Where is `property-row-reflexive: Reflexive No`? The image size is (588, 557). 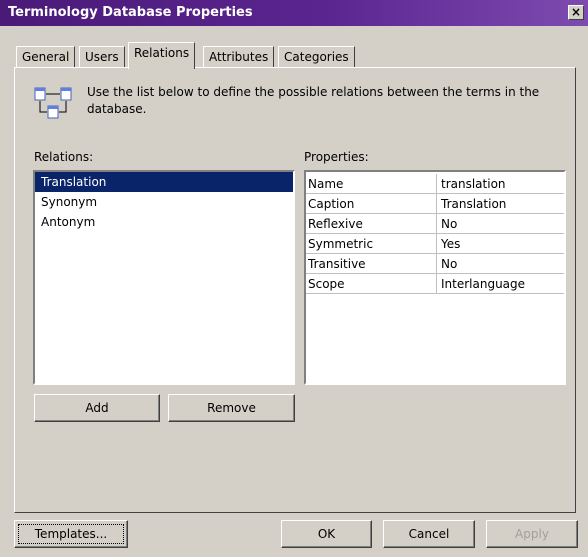 property-row-reflexive: Reflexive No is located at coordinates (435, 224).